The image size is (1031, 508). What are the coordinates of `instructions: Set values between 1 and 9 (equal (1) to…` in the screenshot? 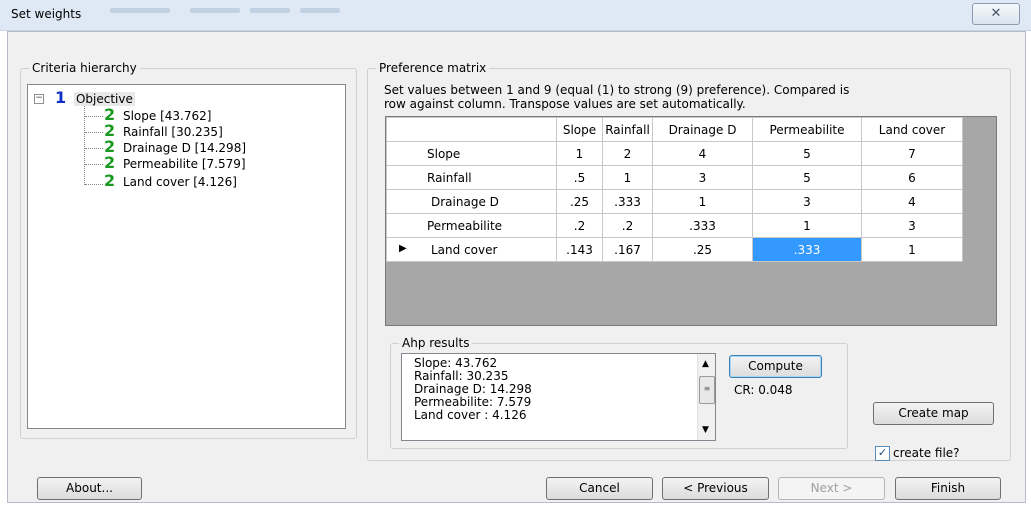 It's located at (616, 97).